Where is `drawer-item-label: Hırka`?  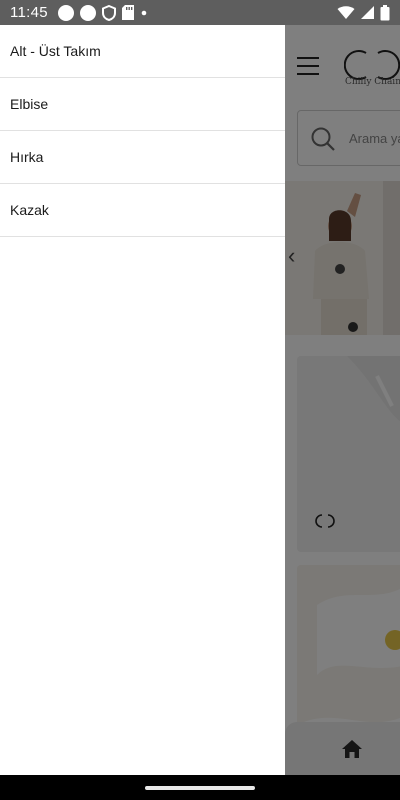
drawer-item-label: Hırka is located at coordinates (27, 157).